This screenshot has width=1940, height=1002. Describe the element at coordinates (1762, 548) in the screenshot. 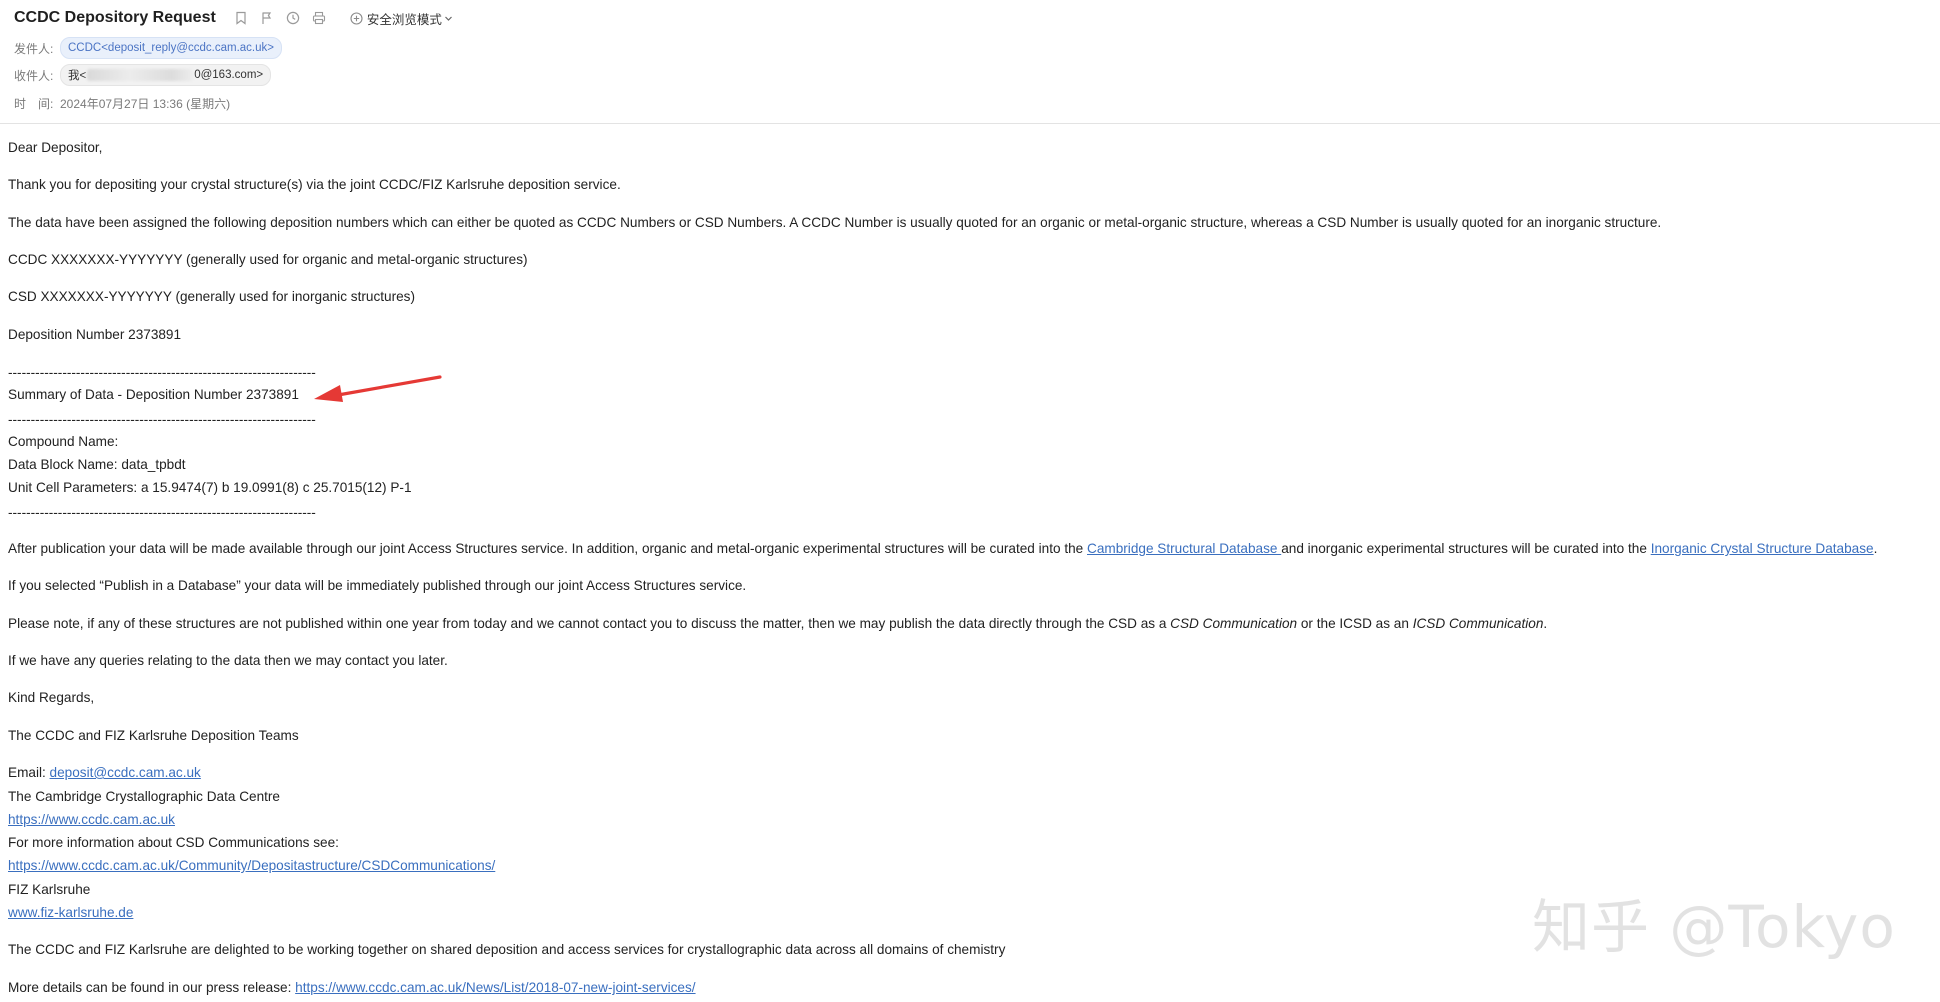

I see `icsd-link: Inorganic Crystal Structure Database` at that location.